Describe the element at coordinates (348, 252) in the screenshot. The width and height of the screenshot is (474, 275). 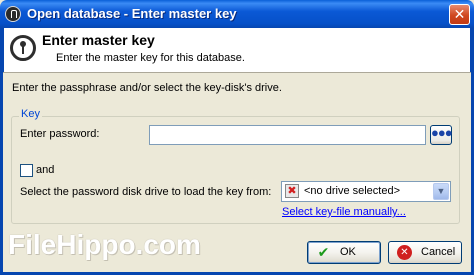
I see `ok-button-label: OK` at that location.